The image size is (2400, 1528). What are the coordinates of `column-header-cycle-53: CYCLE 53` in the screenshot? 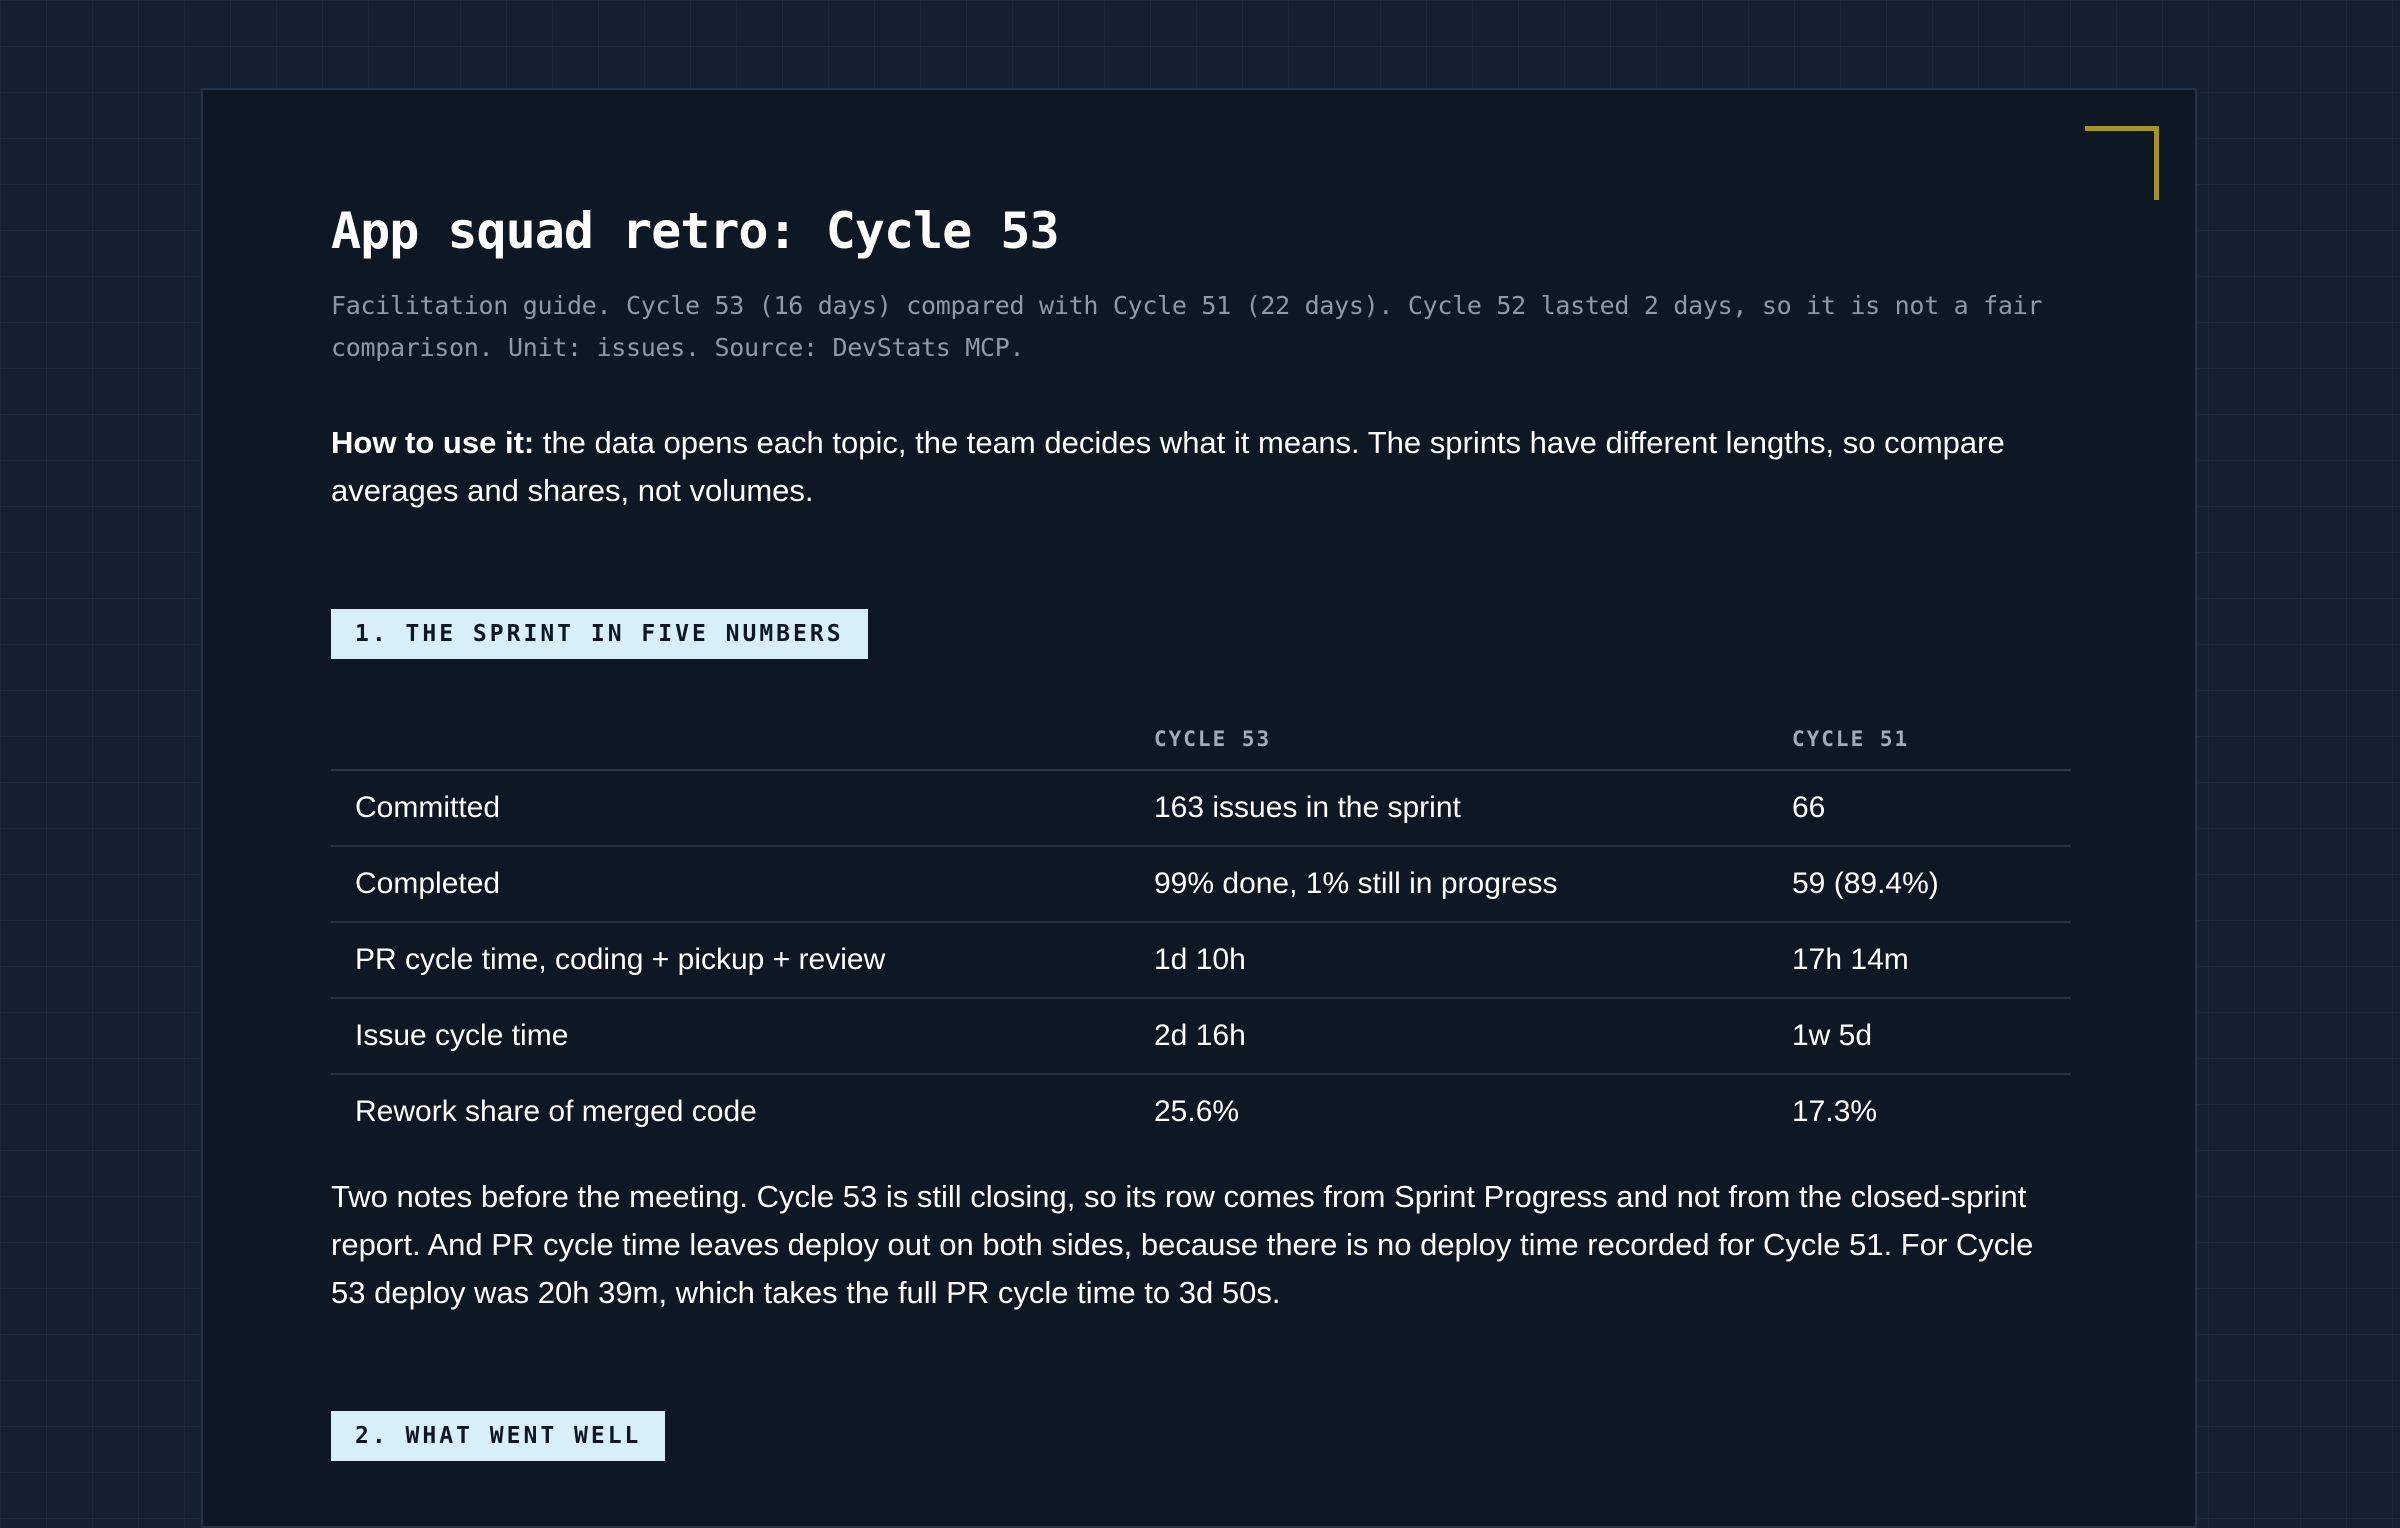 It's located at (1473, 740).